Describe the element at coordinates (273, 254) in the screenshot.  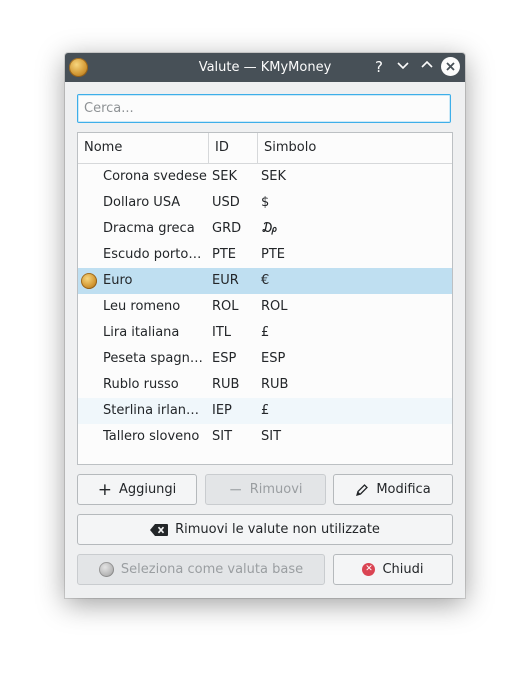
I see `currency-symbol-cell: PTE` at that location.